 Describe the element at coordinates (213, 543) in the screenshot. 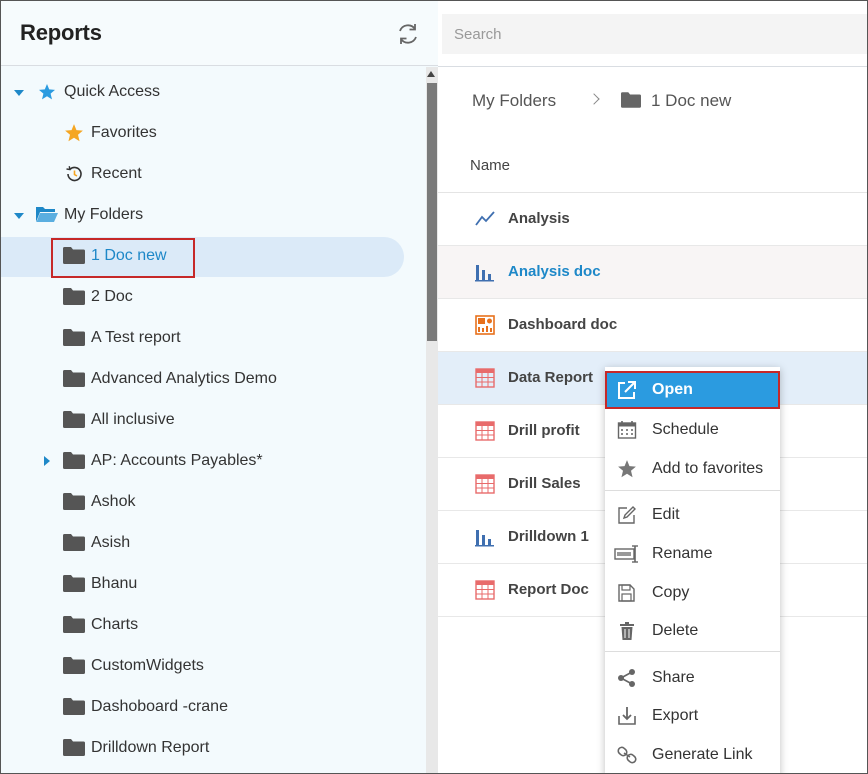

I see `tree-folder-item: Asish` at that location.